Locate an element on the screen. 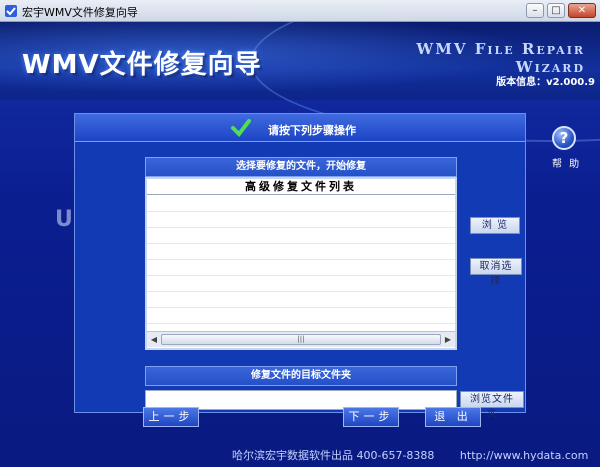 The image size is (600, 467). scroll-left-icon: ◀ is located at coordinates (154, 339).